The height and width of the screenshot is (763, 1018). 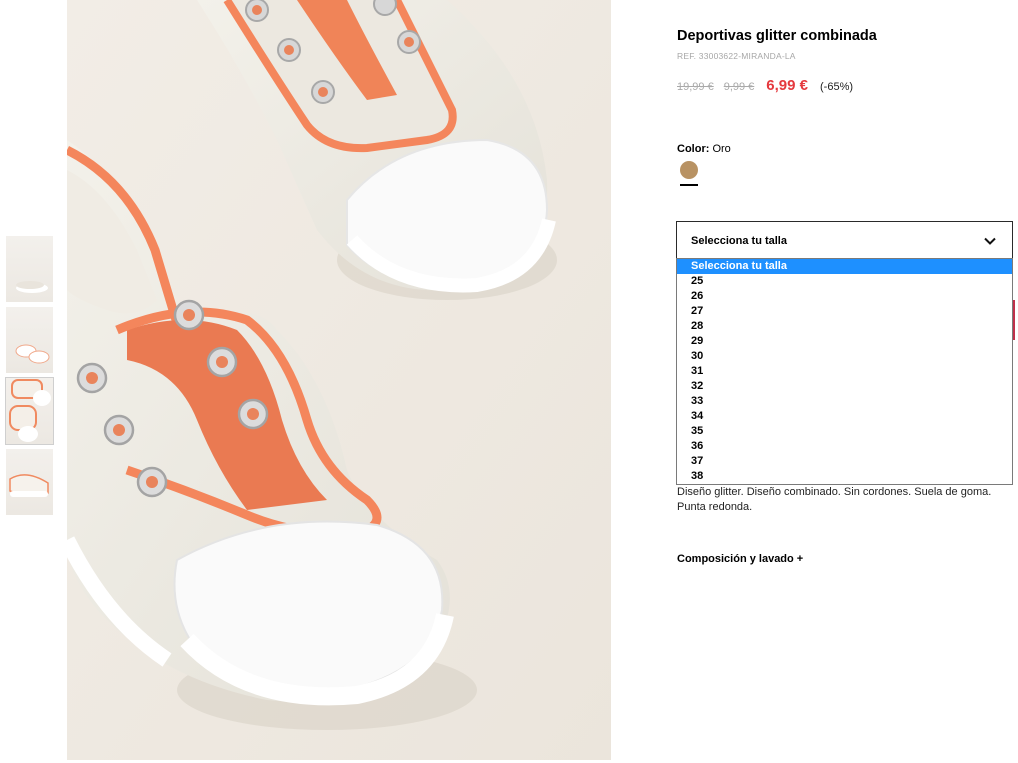 What do you see at coordinates (844, 461) in the screenshot?
I see `size-option-37: 37` at bounding box center [844, 461].